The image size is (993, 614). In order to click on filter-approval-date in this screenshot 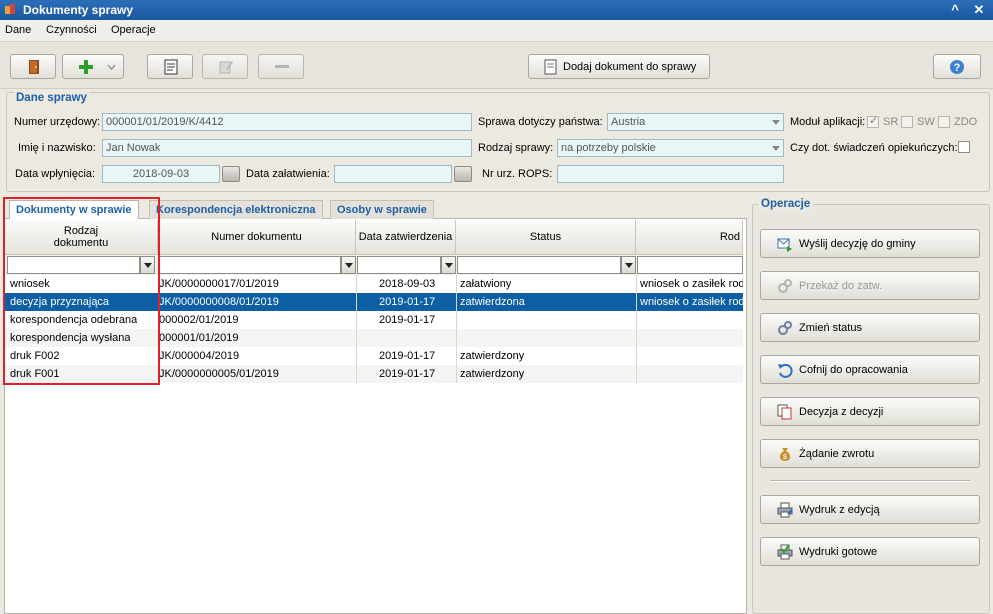, I will do `click(399, 265)`.